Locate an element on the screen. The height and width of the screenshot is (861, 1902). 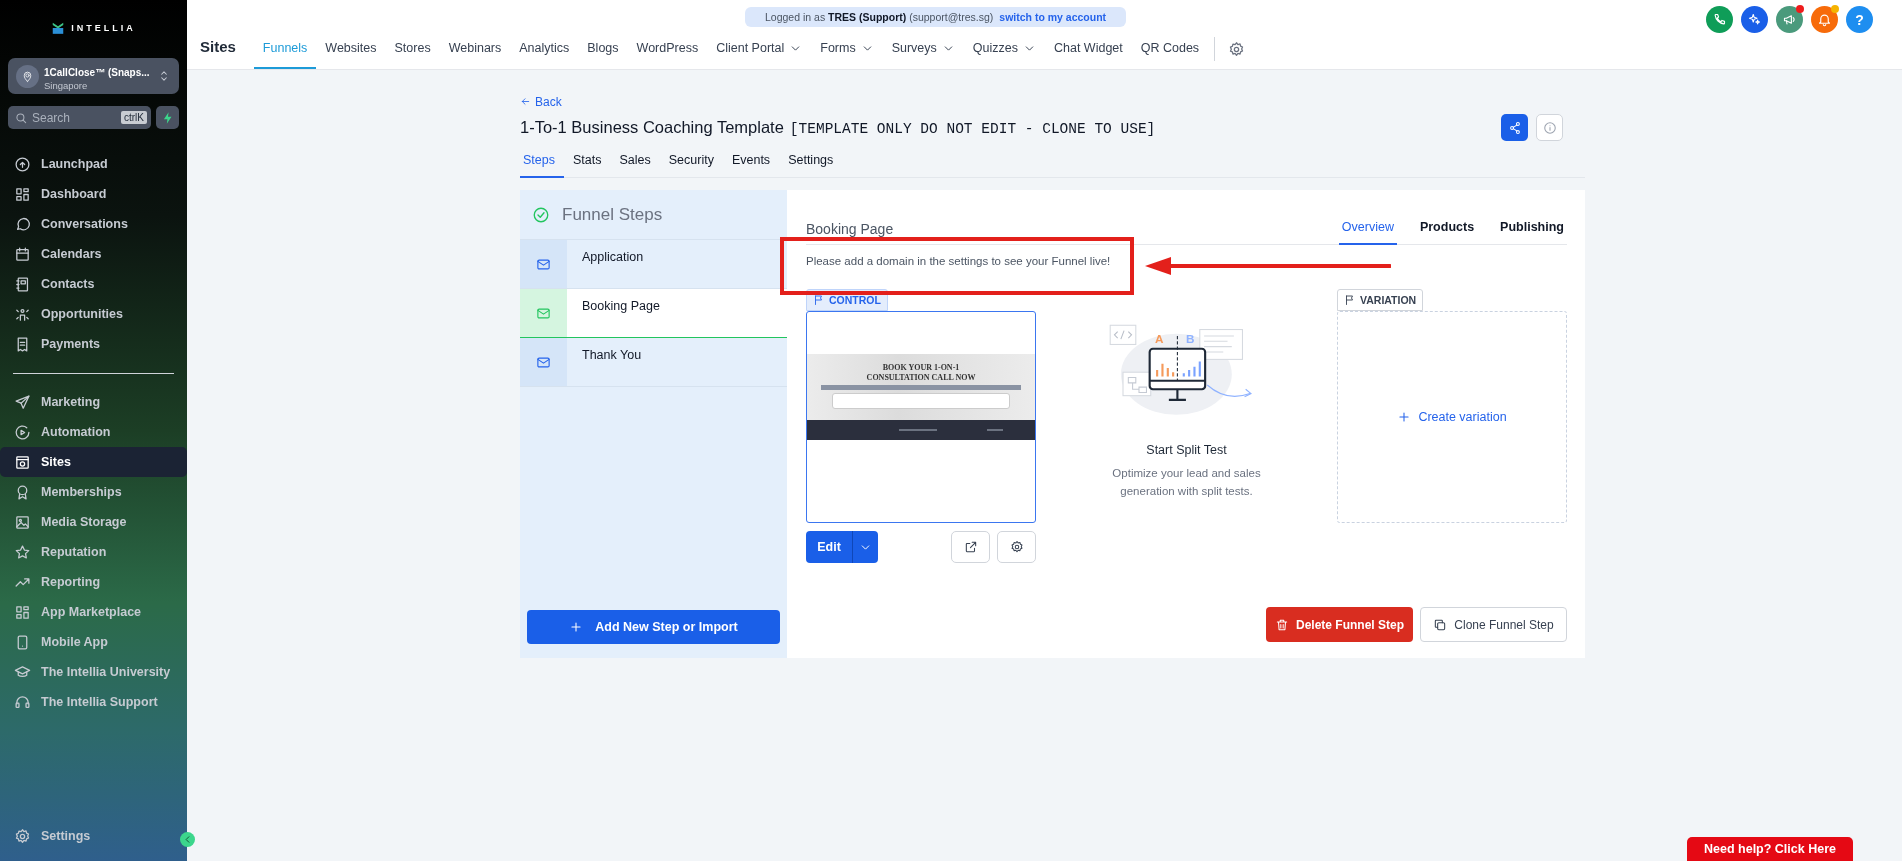
nav-tab: QR Codes is located at coordinates (1170, 51).